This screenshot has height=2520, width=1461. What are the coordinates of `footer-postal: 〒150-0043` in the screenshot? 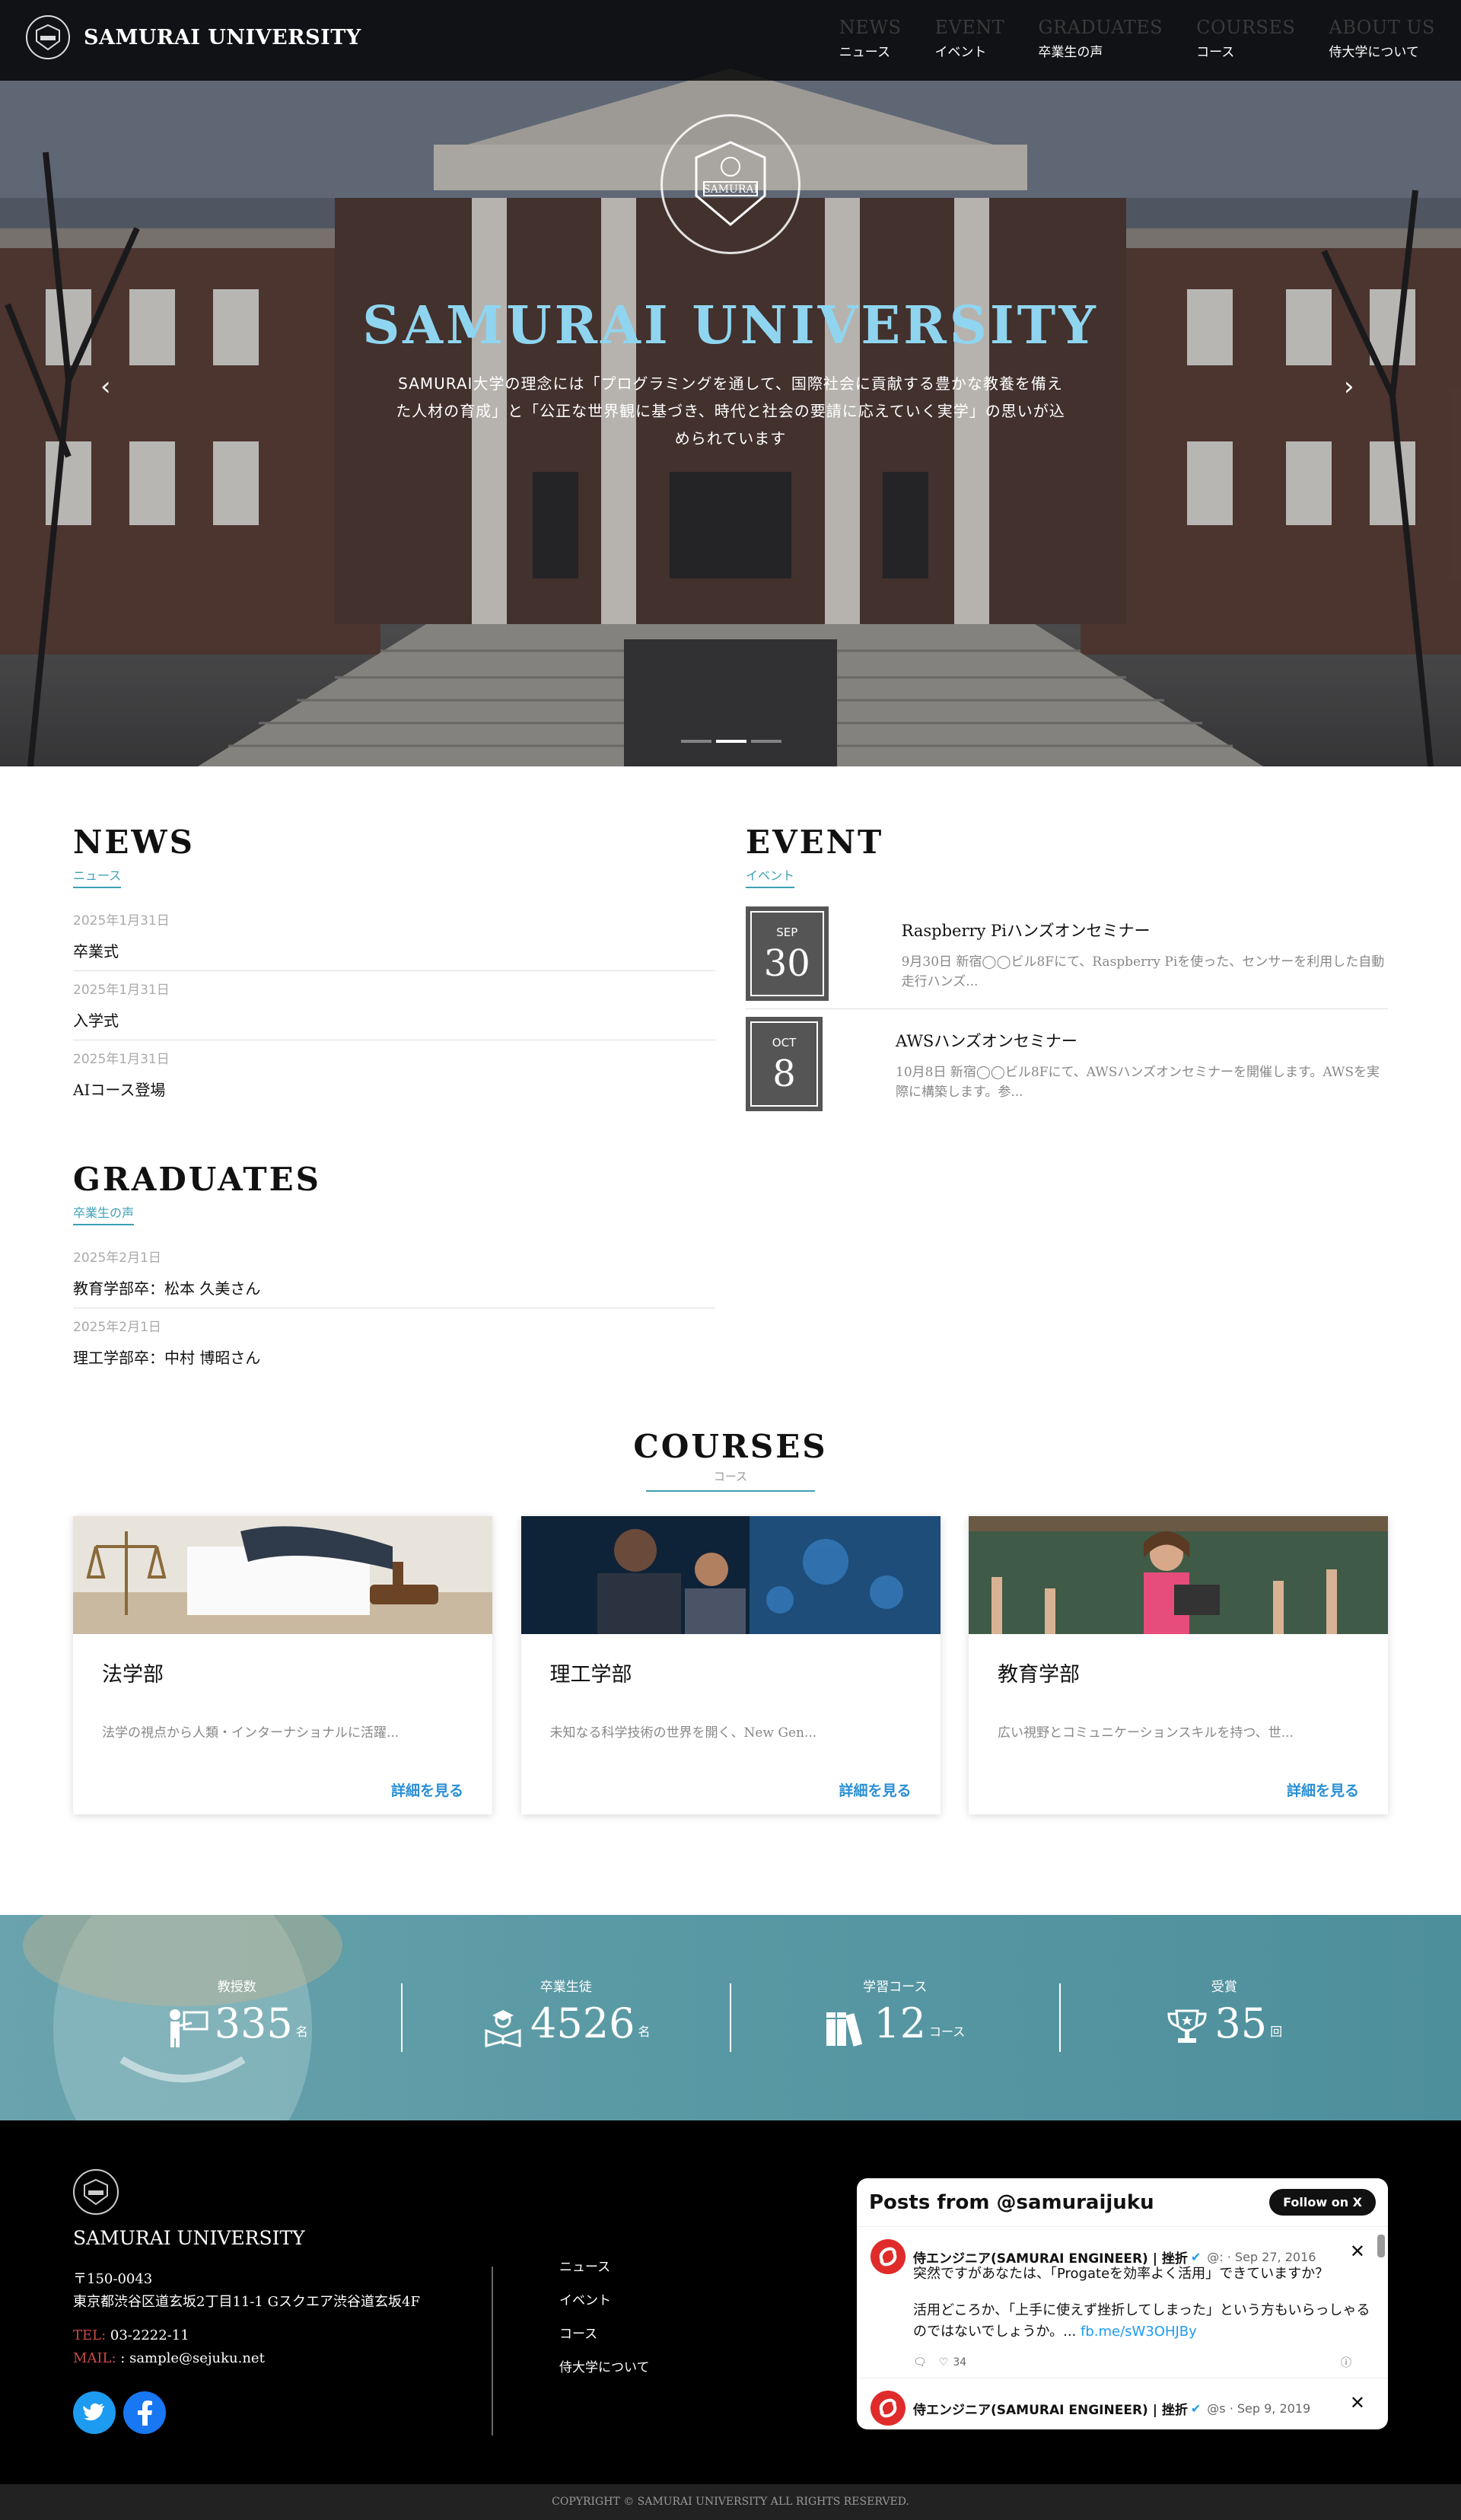 It's located at (113, 2279).